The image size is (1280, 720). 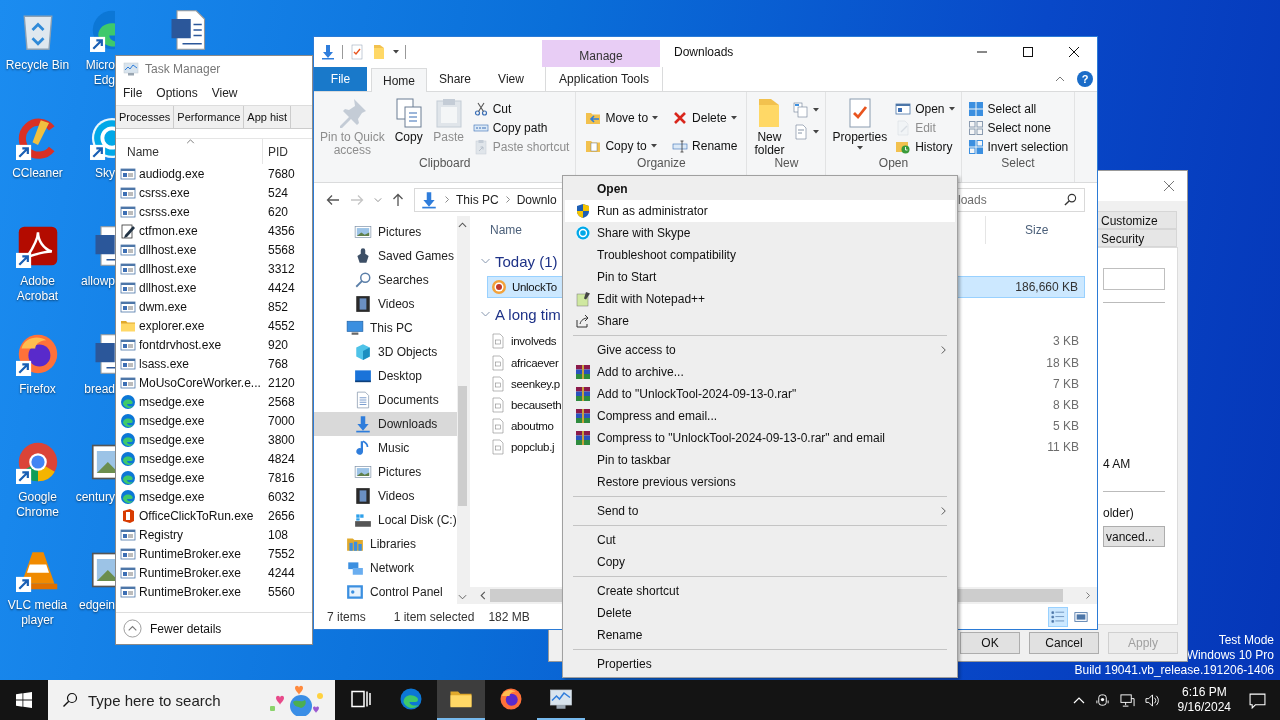 What do you see at coordinates (760, 255) in the screenshot?
I see `menu-item: Troubleshoot compatibility` at bounding box center [760, 255].